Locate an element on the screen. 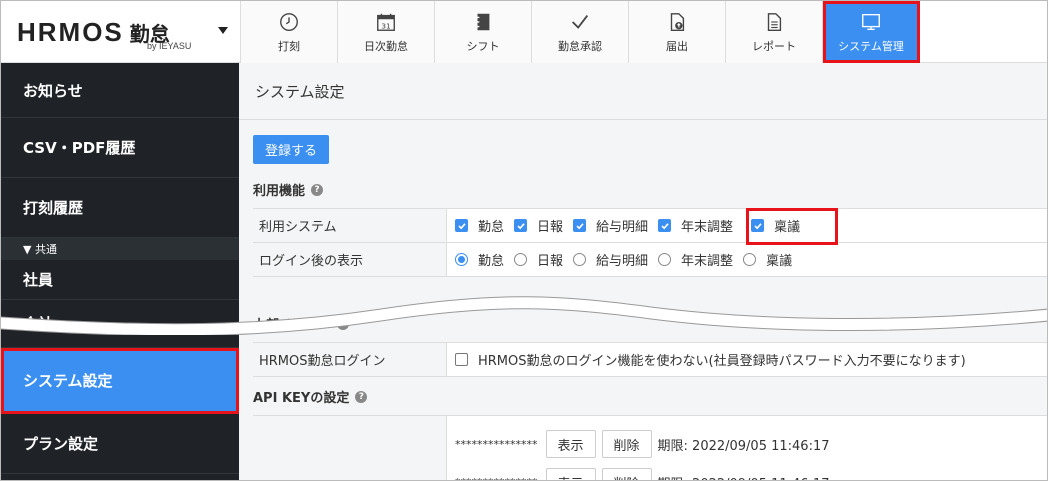  radio-selected-icon is located at coordinates (461, 259).